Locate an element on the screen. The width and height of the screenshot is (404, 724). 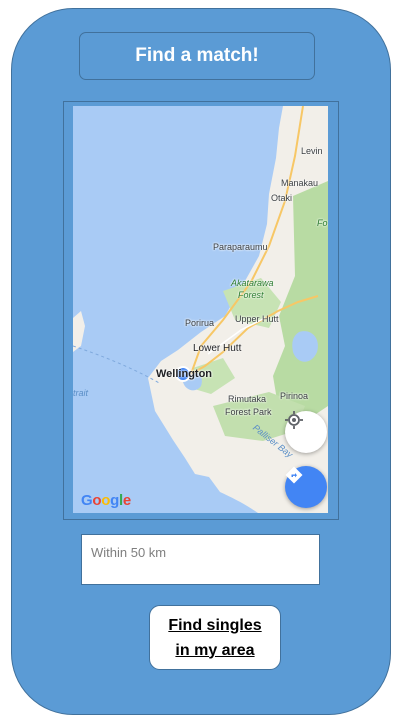
map-label-fo: Fo is located at coordinates (322, 223).